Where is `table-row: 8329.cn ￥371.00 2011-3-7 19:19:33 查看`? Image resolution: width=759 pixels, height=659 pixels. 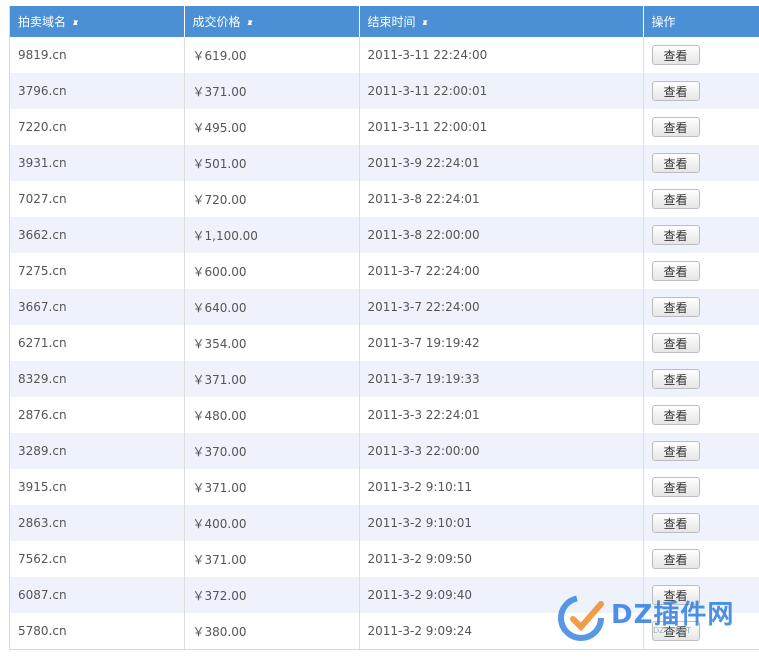
table-row: 8329.cn ￥371.00 2011-3-7 19:19:33 查看 is located at coordinates (384, 379).